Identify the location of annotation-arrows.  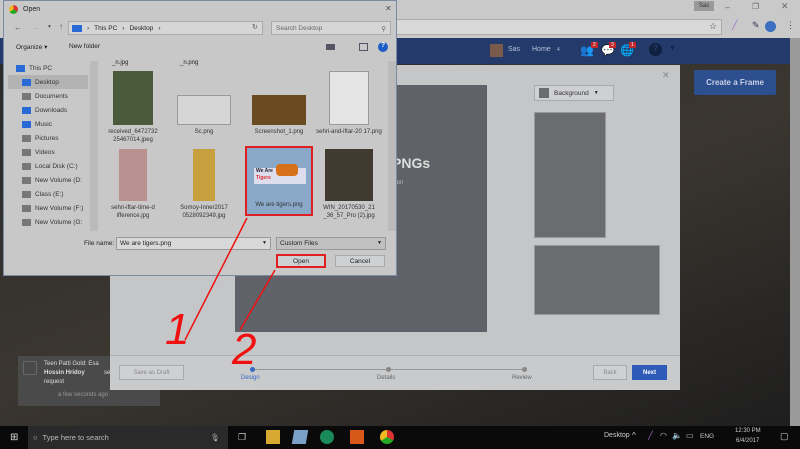
(230, 279).